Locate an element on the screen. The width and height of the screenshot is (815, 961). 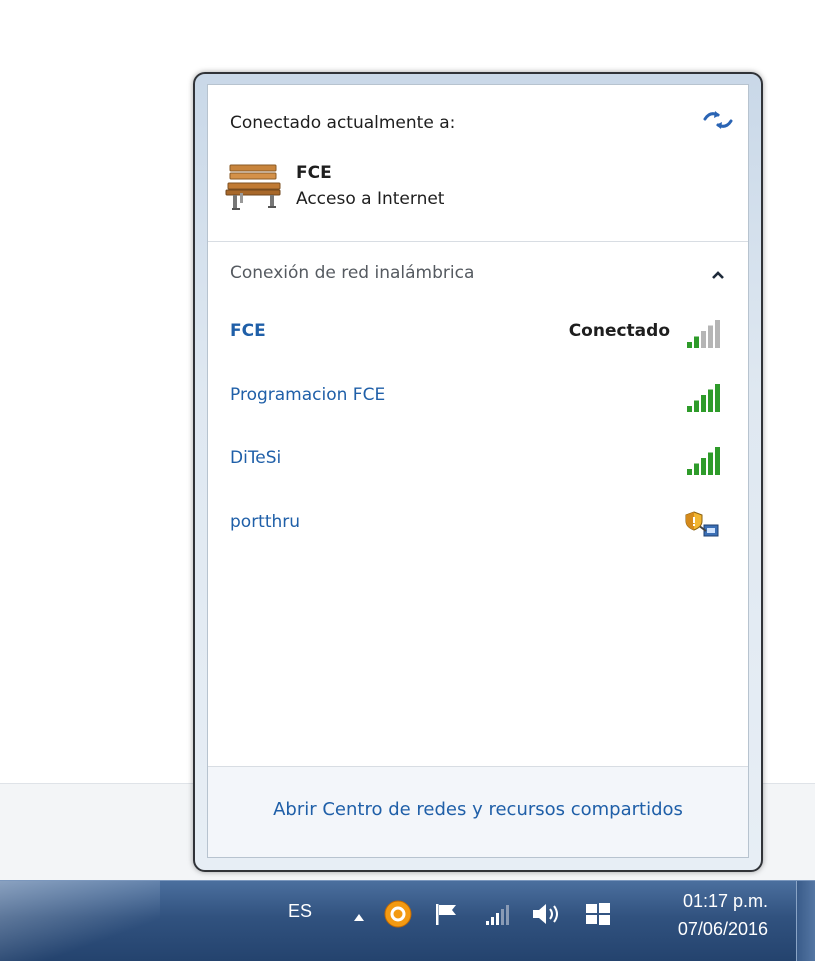
clock-date: 07/06/2016 is located at coordinates (722, 929).